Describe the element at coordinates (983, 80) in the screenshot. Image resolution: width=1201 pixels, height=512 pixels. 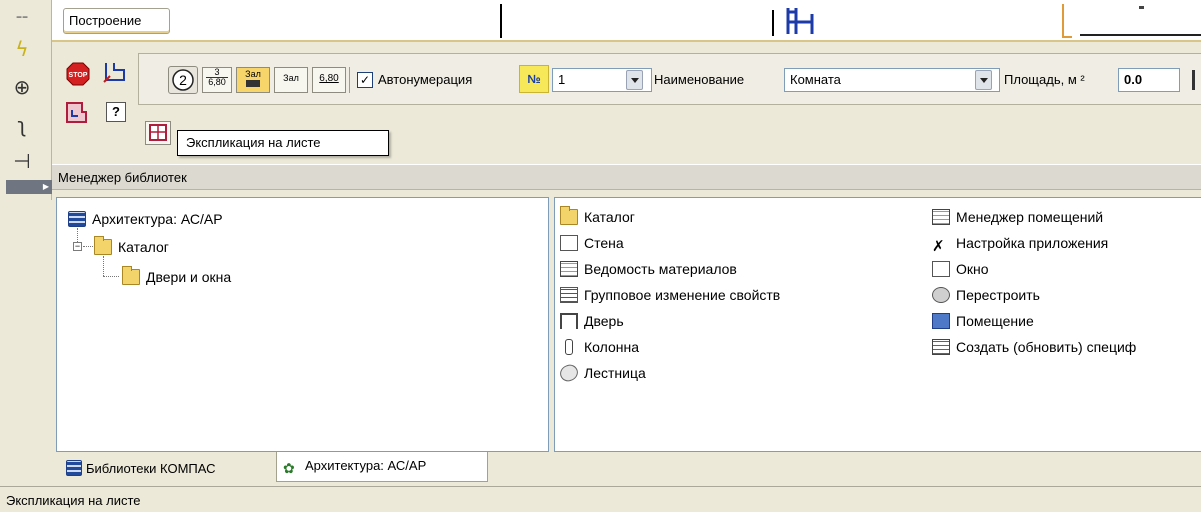
I see `name-dropdown-button` at that location.